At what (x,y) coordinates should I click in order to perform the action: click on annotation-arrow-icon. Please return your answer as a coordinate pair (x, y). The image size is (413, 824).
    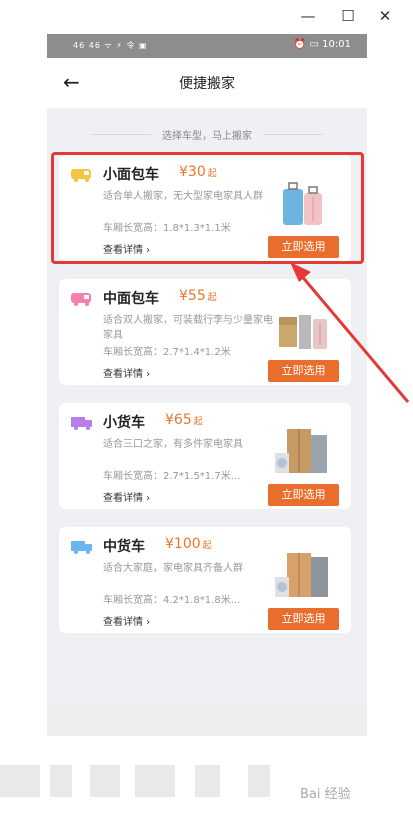
    Looking at the image, I should click on (350, 332).